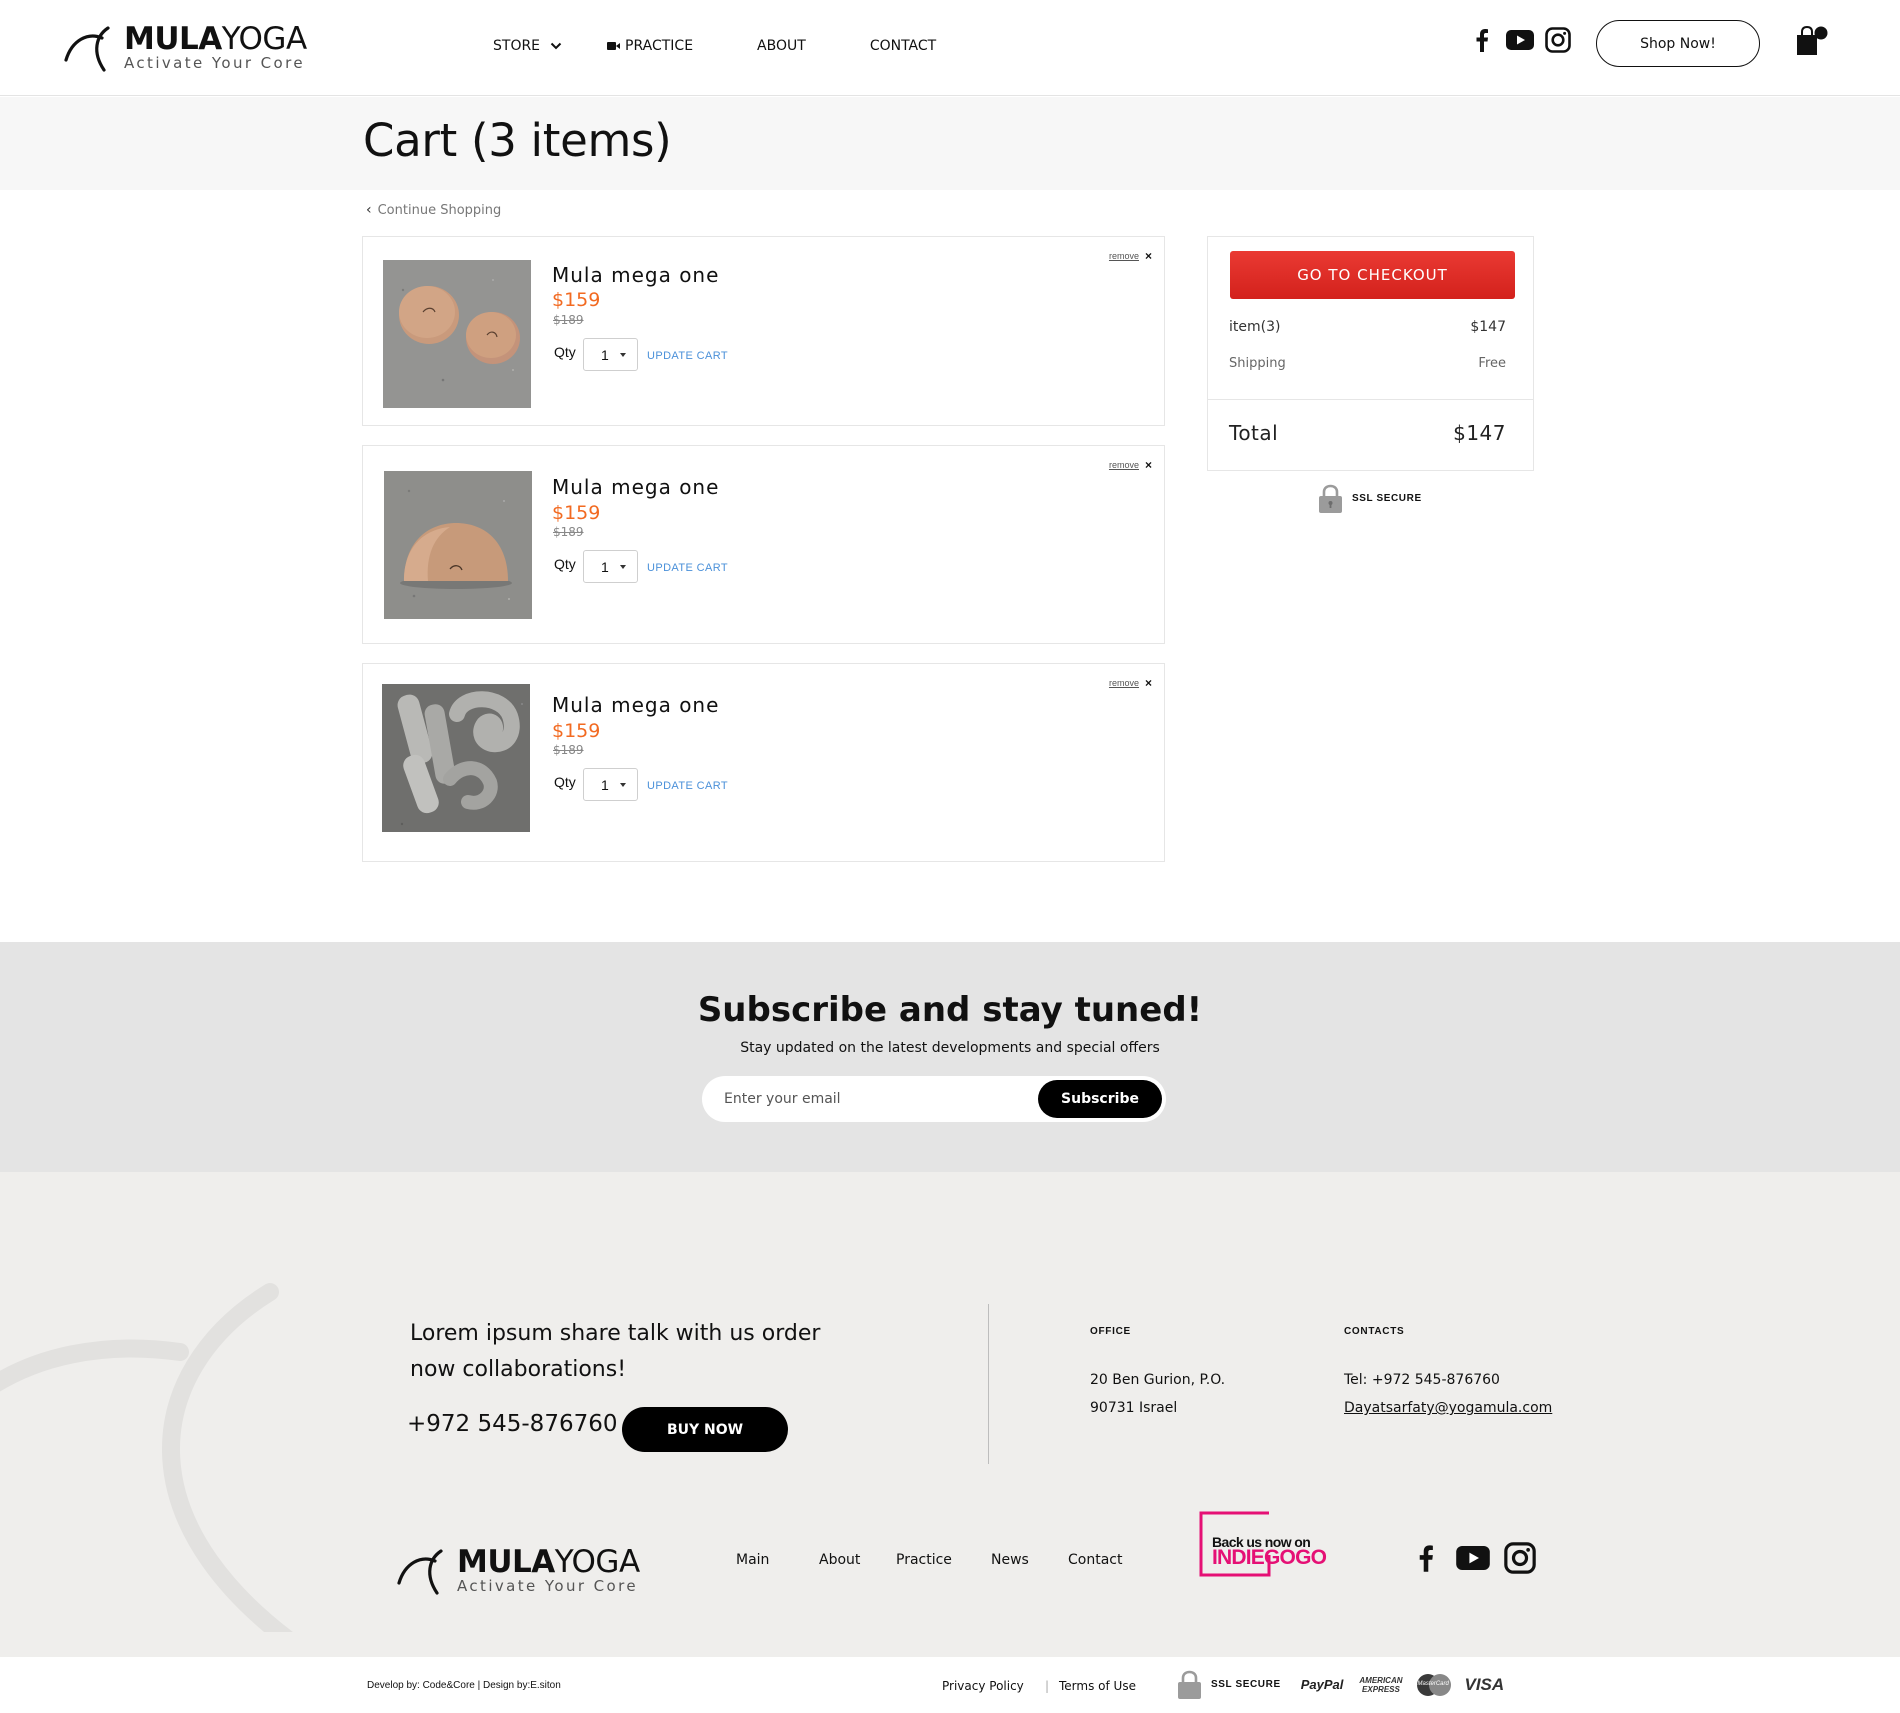  I want to click on summary-items-row: item(3) $147, so click(1367, 327).